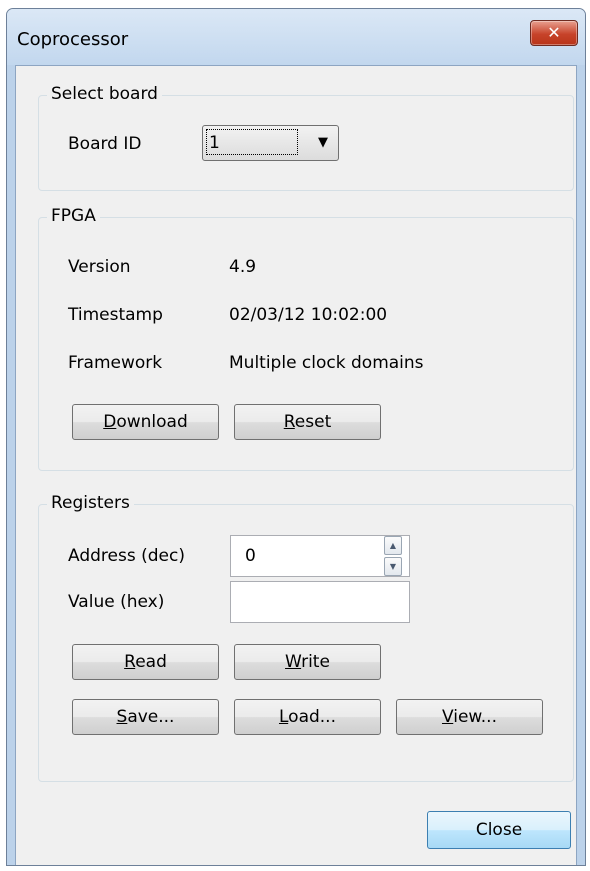 This screenshot has width=590, height=871. I want to click on timestamp-value: 02/03/12 10:02:00, so click(308, 315).